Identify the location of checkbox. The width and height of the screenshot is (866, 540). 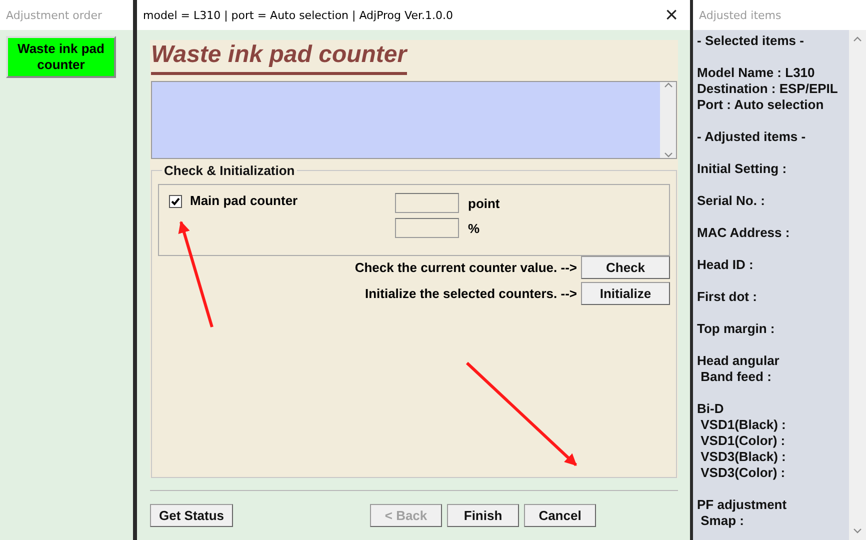
(175, 201).